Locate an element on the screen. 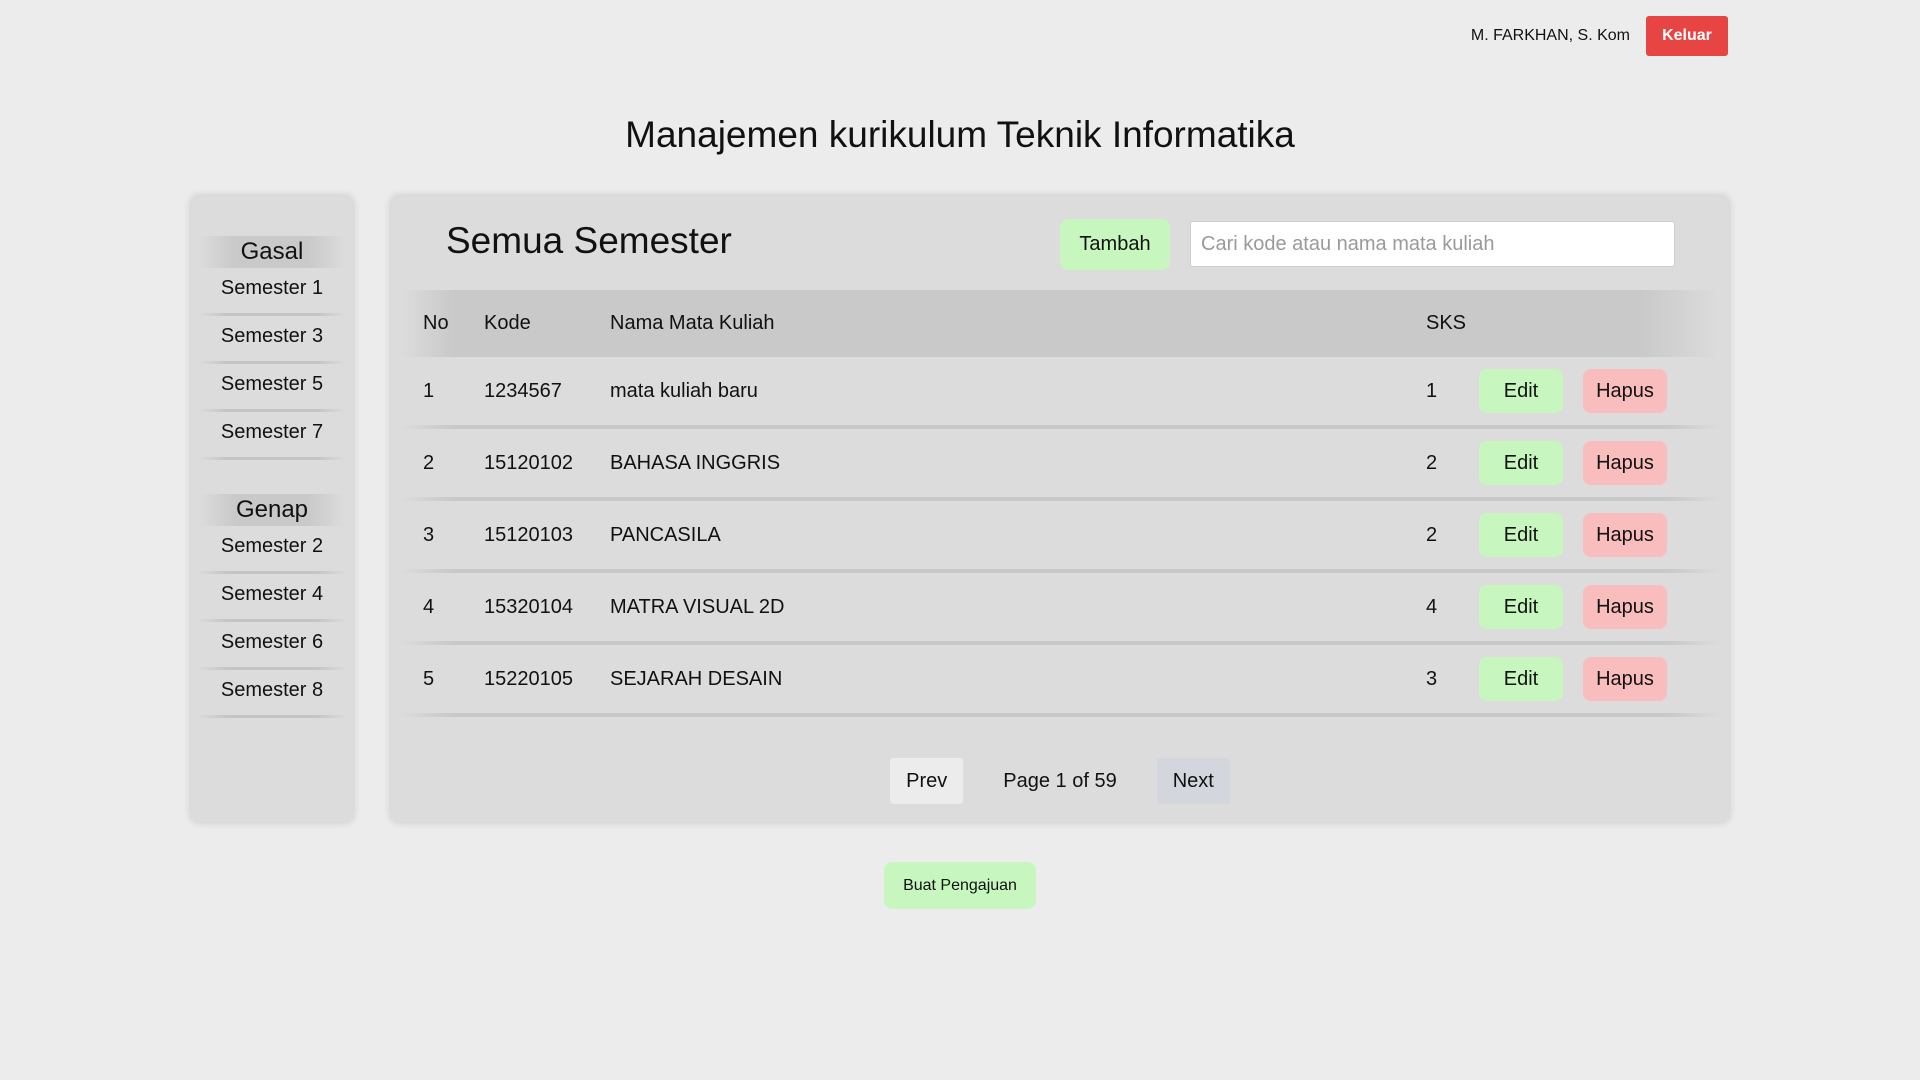 The height and width of the screenshot is (1080, 1920). page-indicator: Page 1 of 59 is located at coordinates (1060, 780).